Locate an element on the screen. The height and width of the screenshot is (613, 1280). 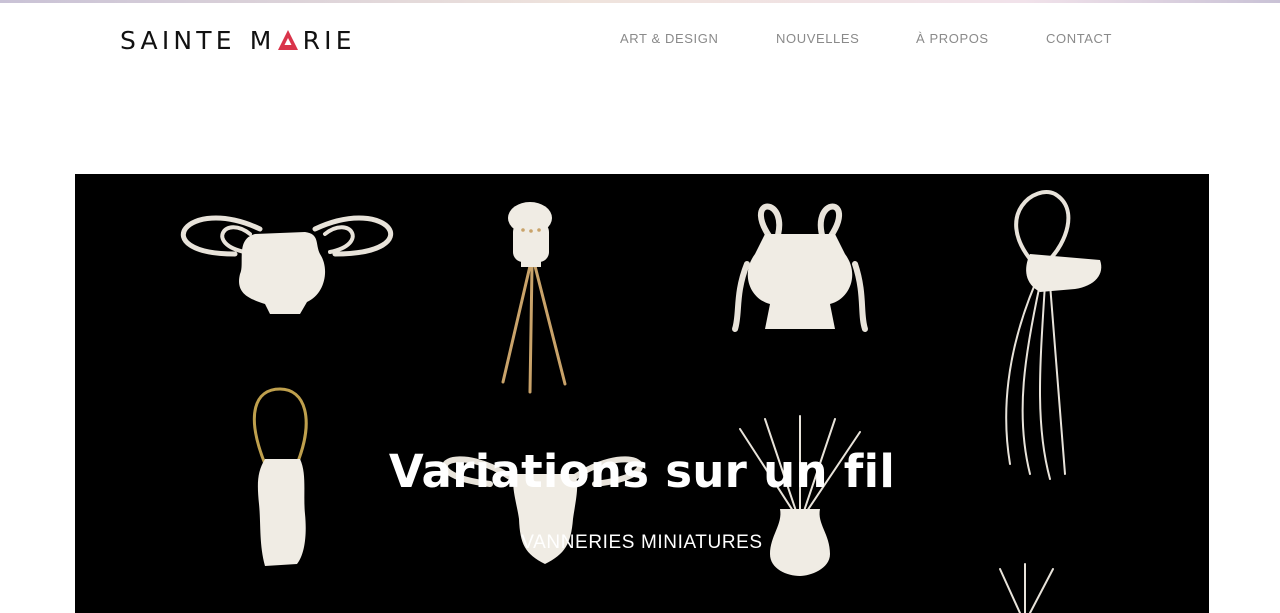
main-nav: ART & DESIGN NOUVELLES À PROPOS CONTACT is located at coordinates (640, 41).